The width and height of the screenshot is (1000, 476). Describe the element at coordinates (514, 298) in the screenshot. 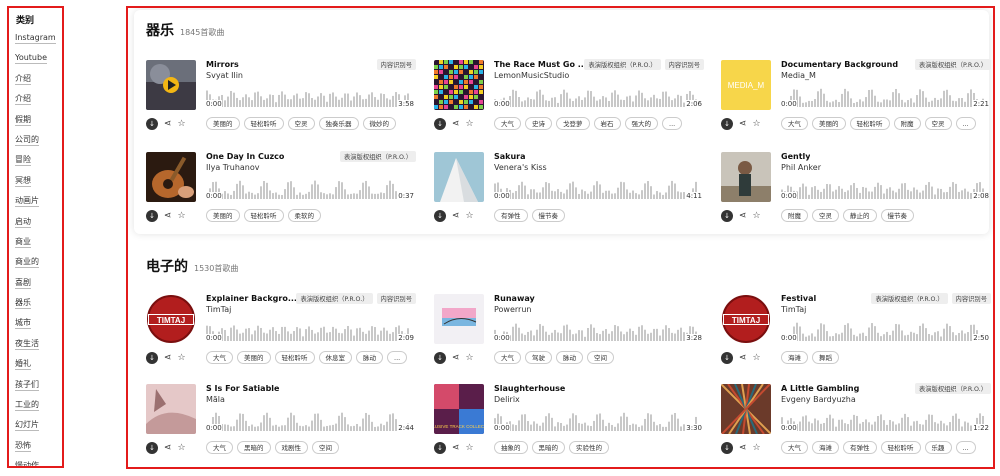

I see `track-title: Runaway` at that location.